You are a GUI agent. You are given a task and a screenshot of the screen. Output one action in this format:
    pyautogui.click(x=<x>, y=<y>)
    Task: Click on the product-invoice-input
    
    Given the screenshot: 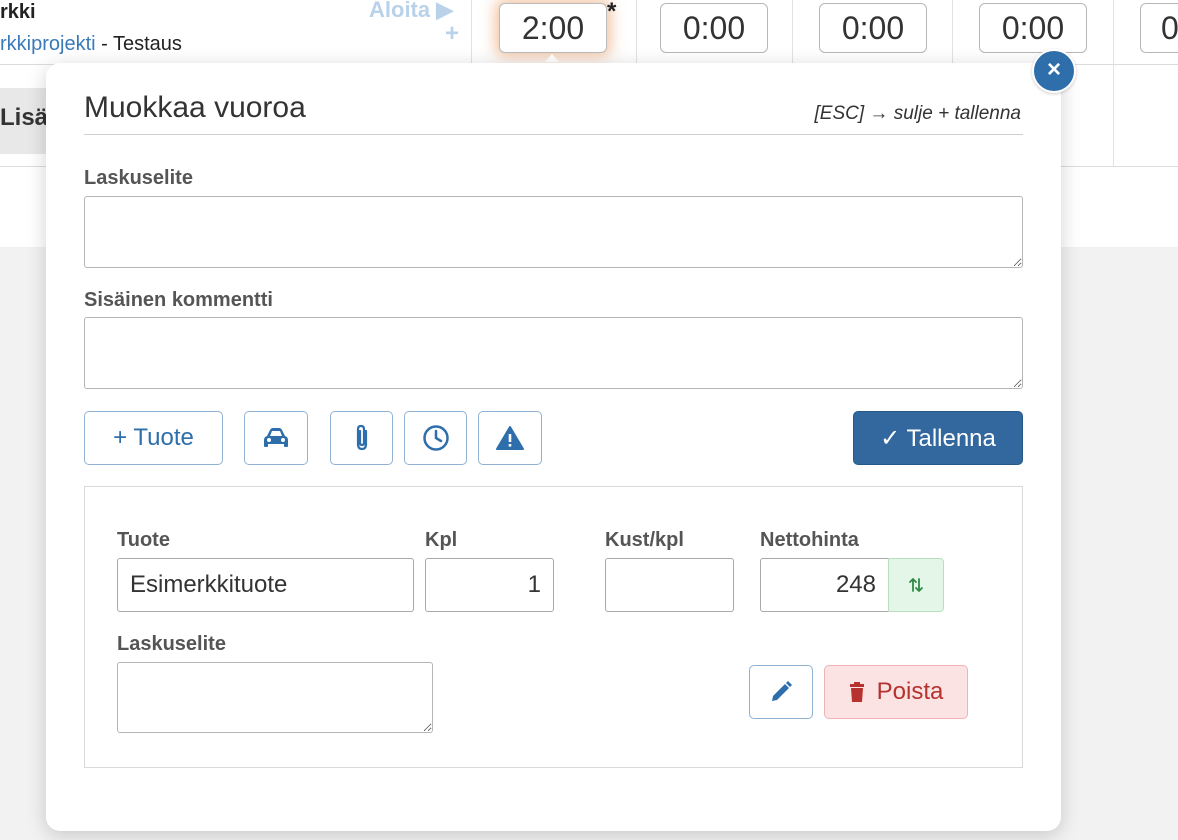 What is the action you would take?
    pyautogui.click(x=275, y=697)
    